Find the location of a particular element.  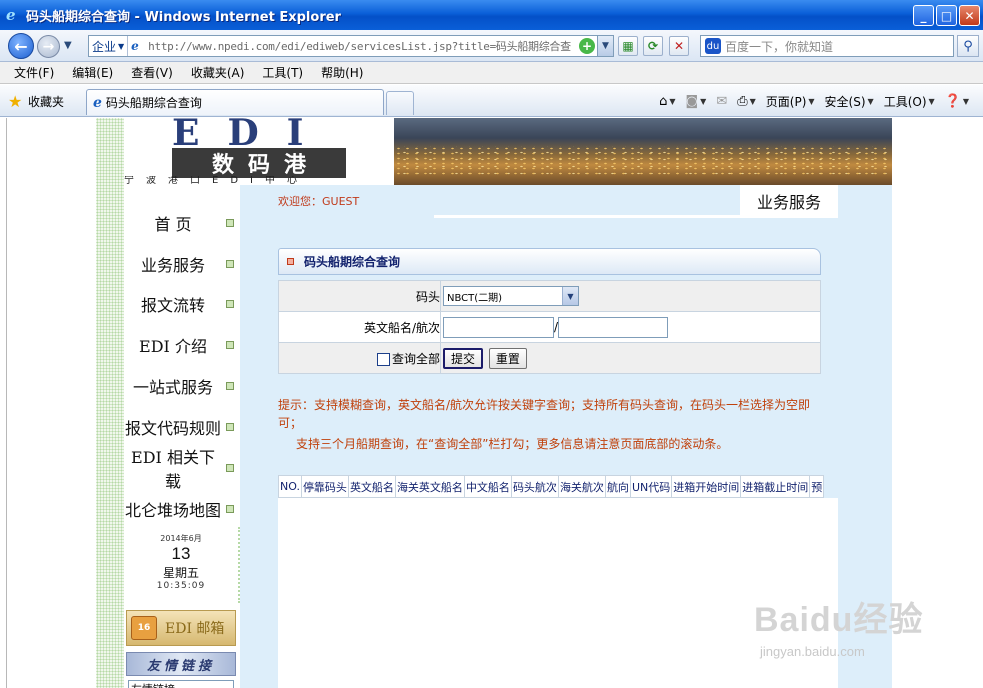

sidebar-item-code-rules: 报文代码规则 is located at coordinates (182, 427).